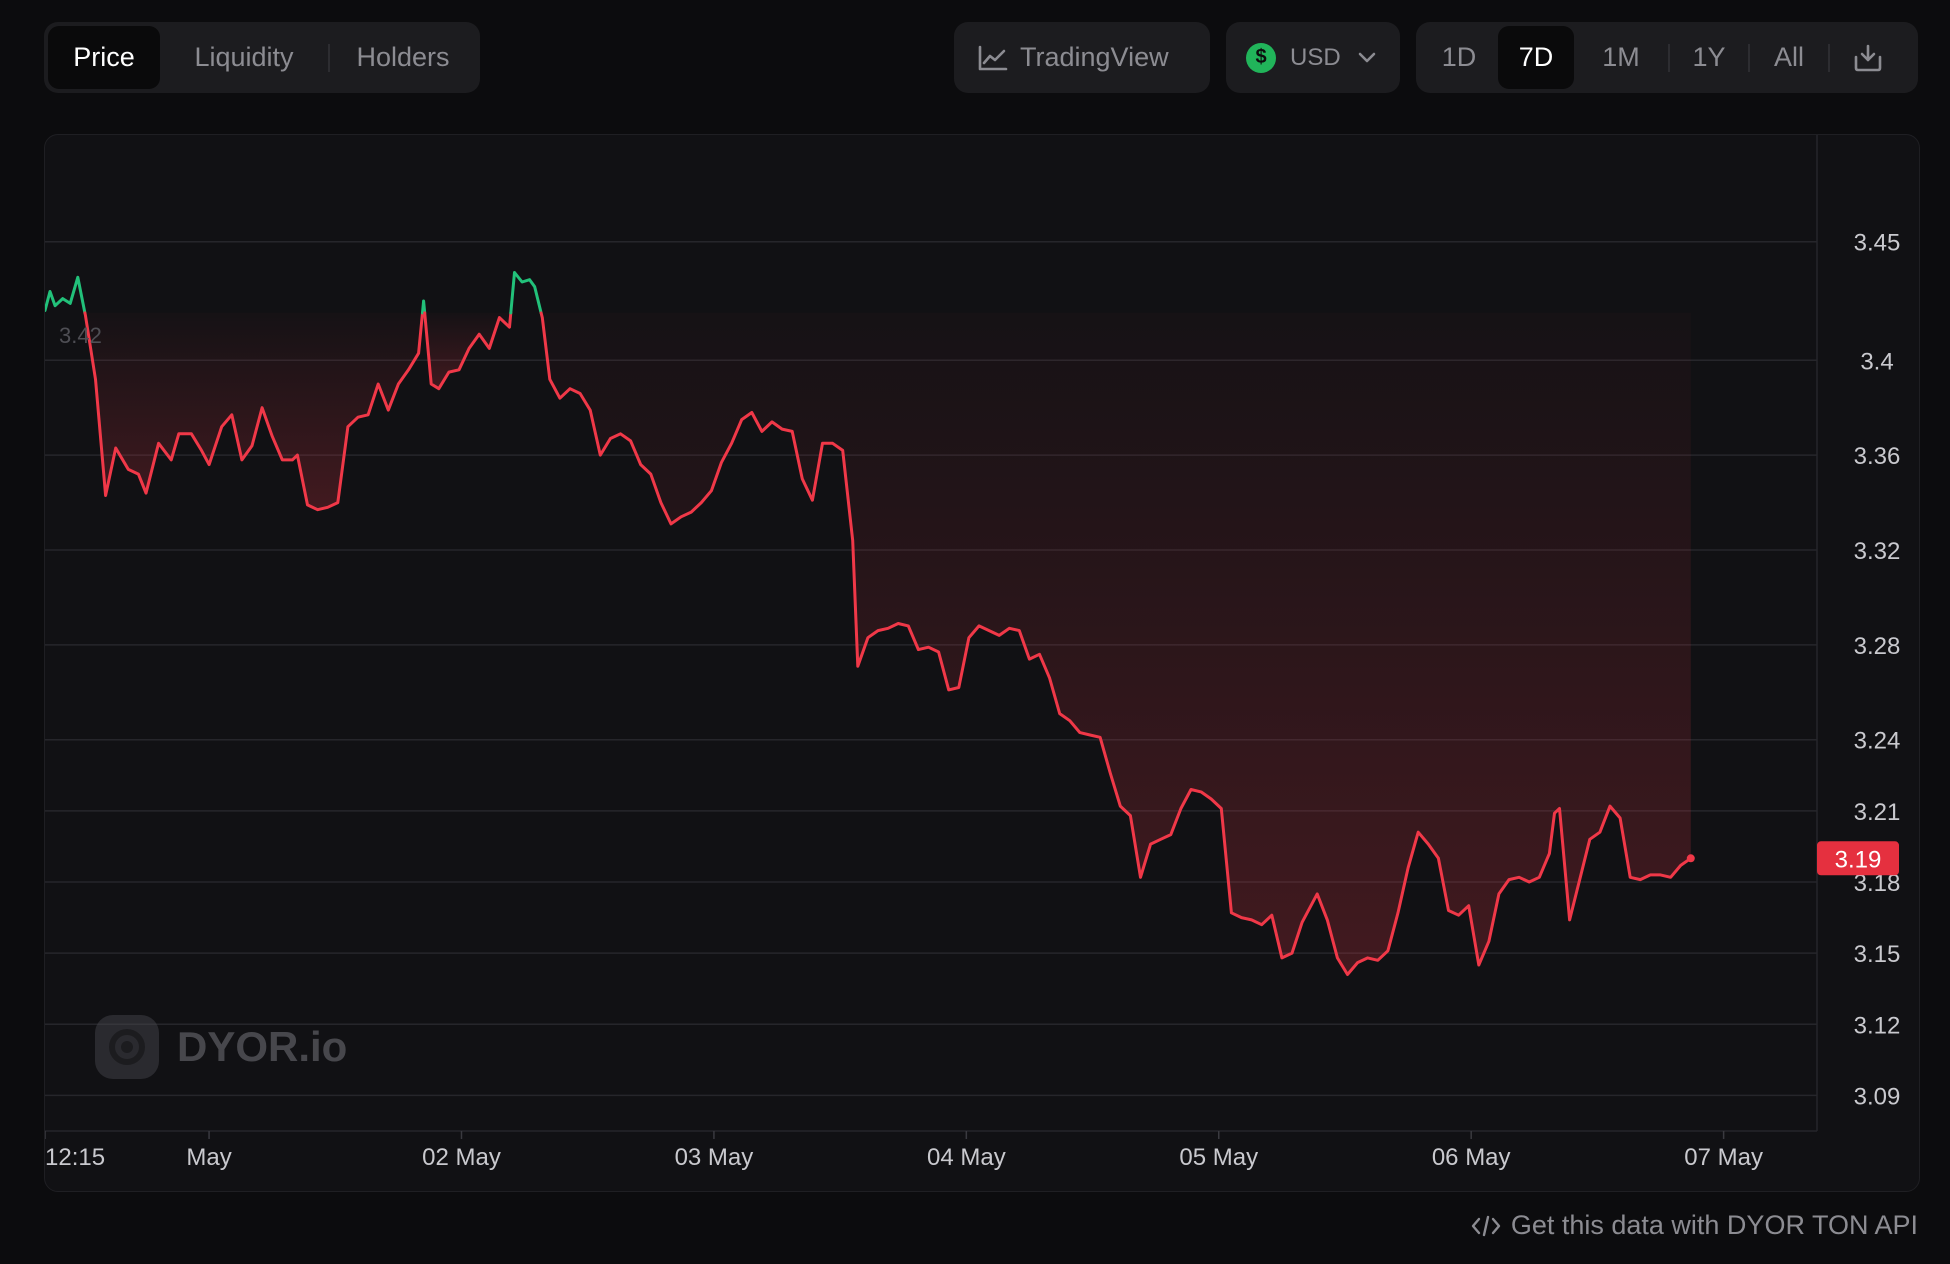  I want to click on x-tick-label: 07 May, so click(1723, 1157).